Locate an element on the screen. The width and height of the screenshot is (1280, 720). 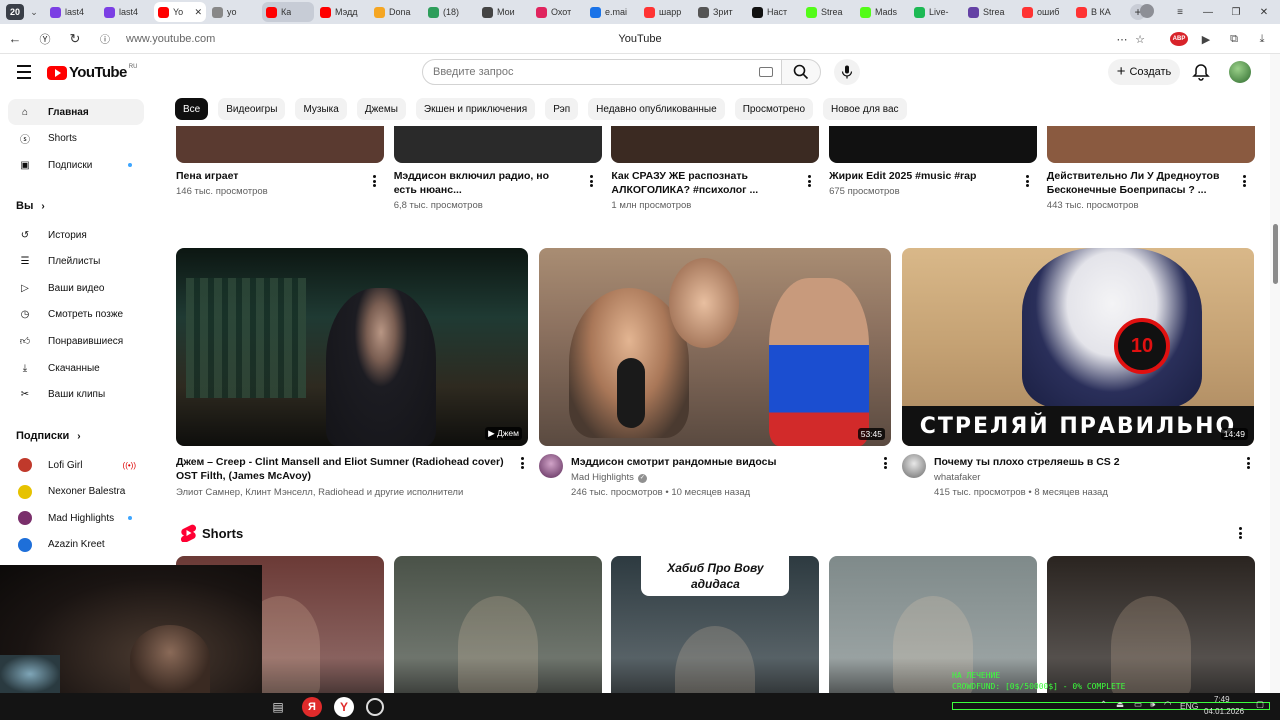
sidebar-subscription: Mad Highlights is located at coordinates (76, 518).